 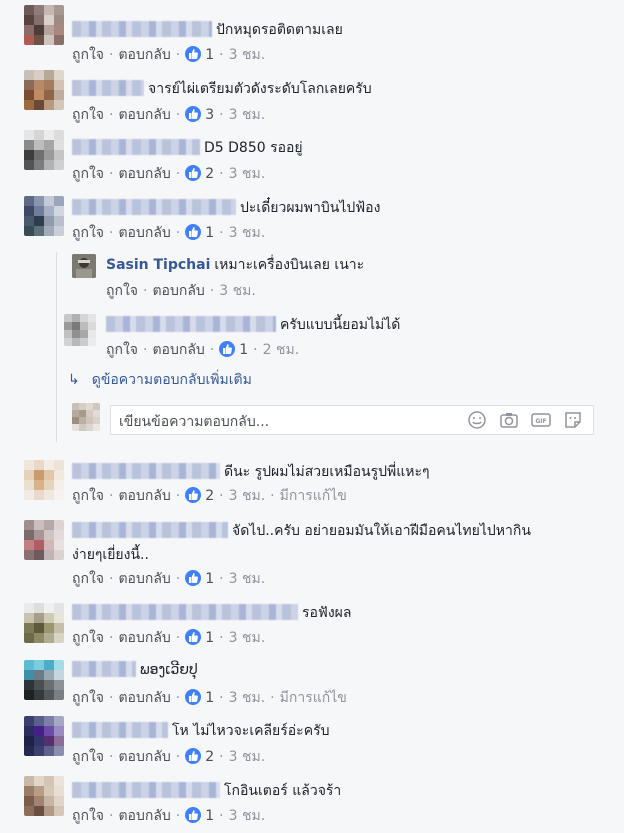 What do you see at coordinates (509, 420) in the screenshot?
I see `camera-icon` at bounding box center [509, 420].